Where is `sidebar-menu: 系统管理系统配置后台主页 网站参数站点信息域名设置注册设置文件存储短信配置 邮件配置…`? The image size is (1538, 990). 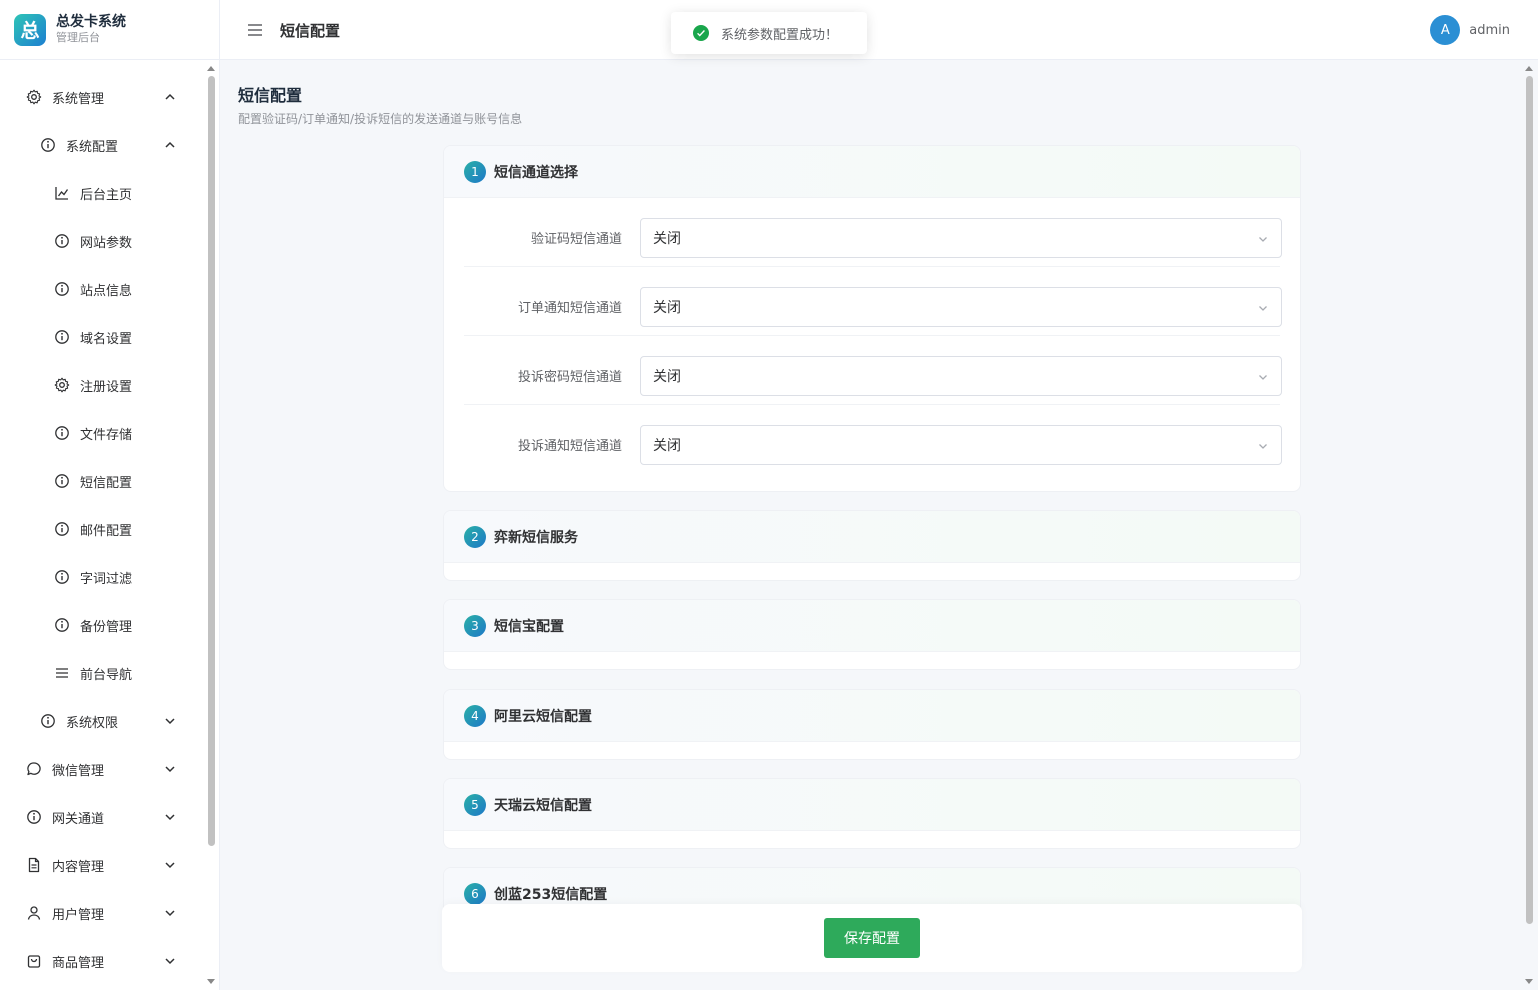 sidebar-menu: 系统管理系统配置后台主页 网站参数站点信息域名设置注册设置文件存储短信配置 邮件配置… is located at coordinates (102, 529).